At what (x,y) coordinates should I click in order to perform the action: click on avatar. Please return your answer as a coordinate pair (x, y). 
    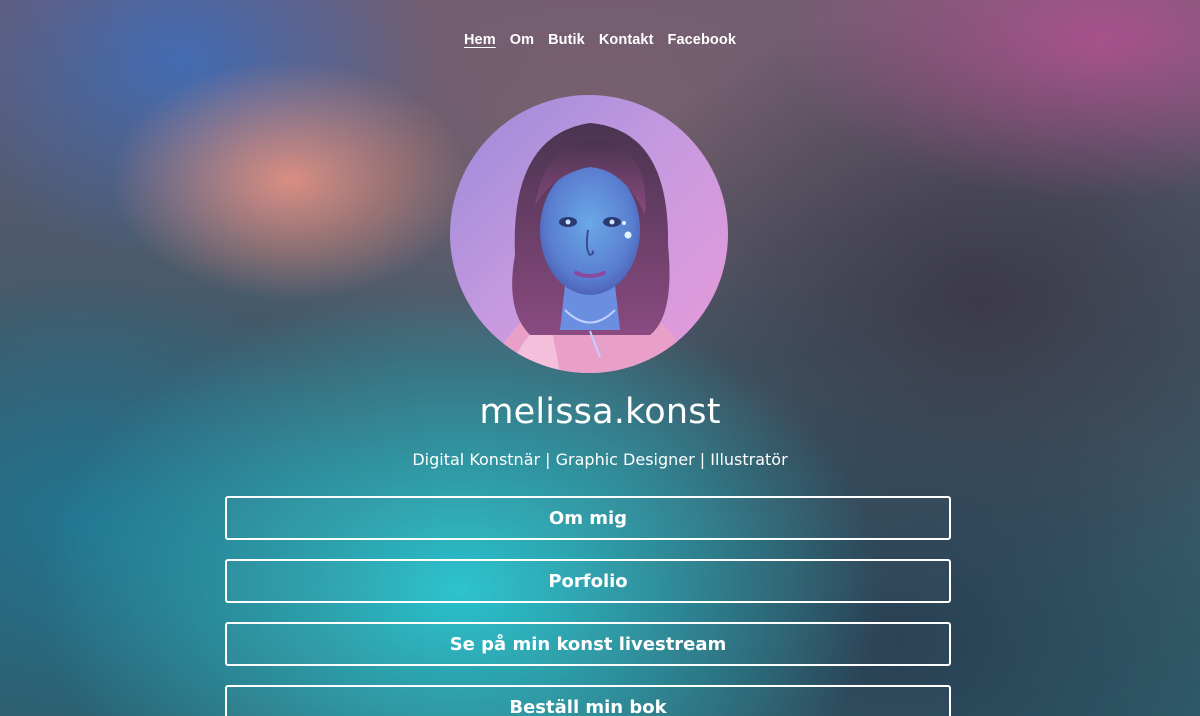
    Looking at the image, I should click on (589, 234).